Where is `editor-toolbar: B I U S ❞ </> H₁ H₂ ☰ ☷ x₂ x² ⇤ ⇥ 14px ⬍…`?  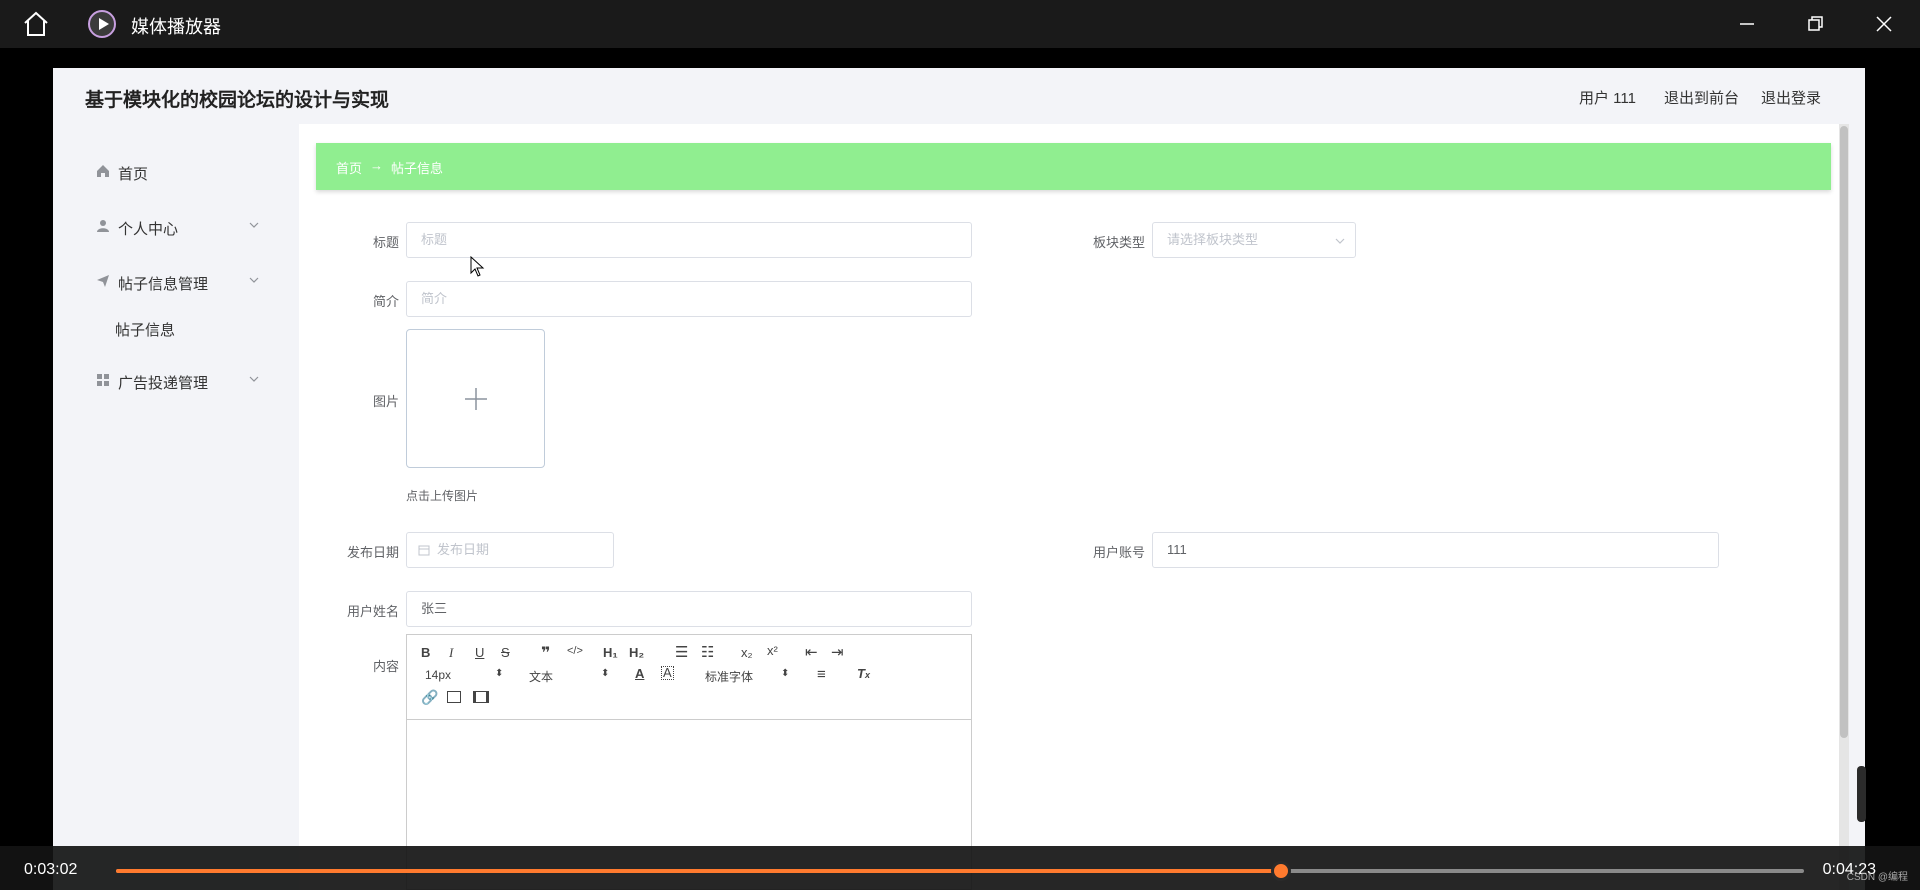
editor-toolbar: B I U S ❞ </> H₁ H₂ ☰ ☷ x₂ x² ⇤ ⇥ 14px ⬍… is located at coordinates (689, 677).